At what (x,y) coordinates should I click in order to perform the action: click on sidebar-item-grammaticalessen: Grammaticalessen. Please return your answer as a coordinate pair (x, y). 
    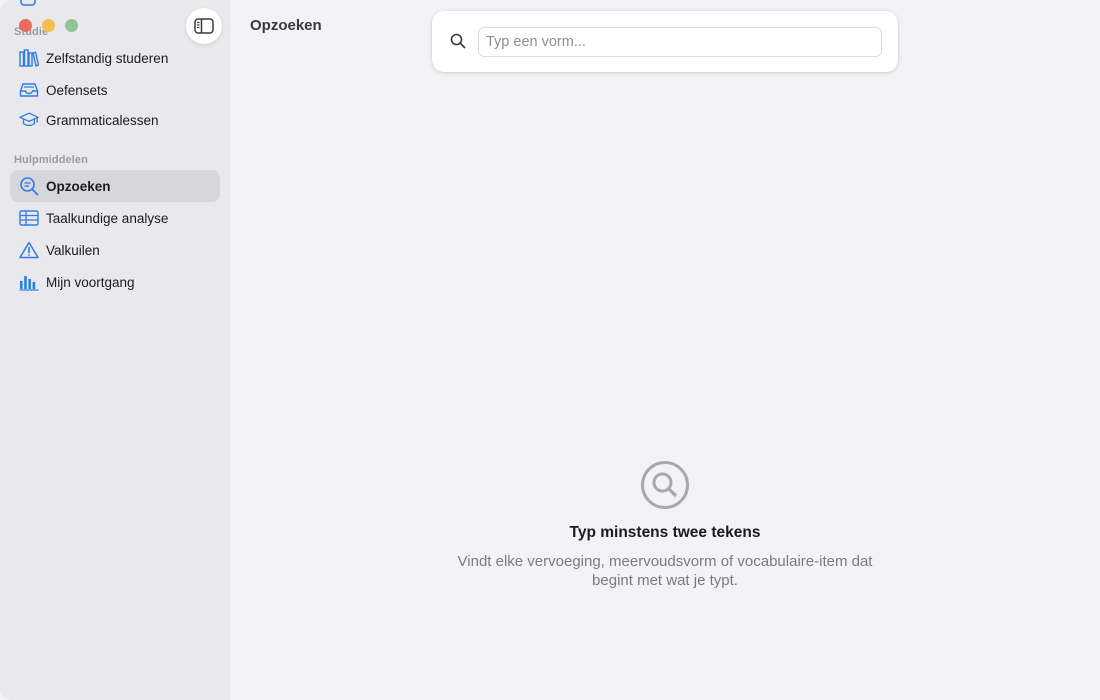
    Looking at the image, I should click on (115, 120).